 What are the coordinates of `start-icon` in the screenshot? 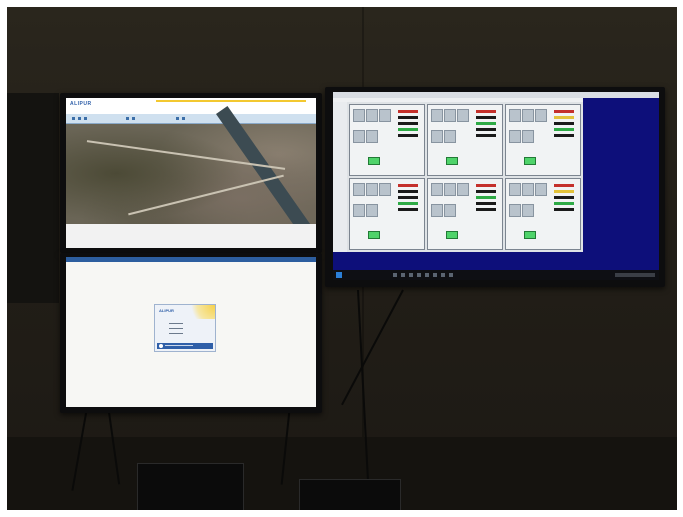 It's located at (339, 275).